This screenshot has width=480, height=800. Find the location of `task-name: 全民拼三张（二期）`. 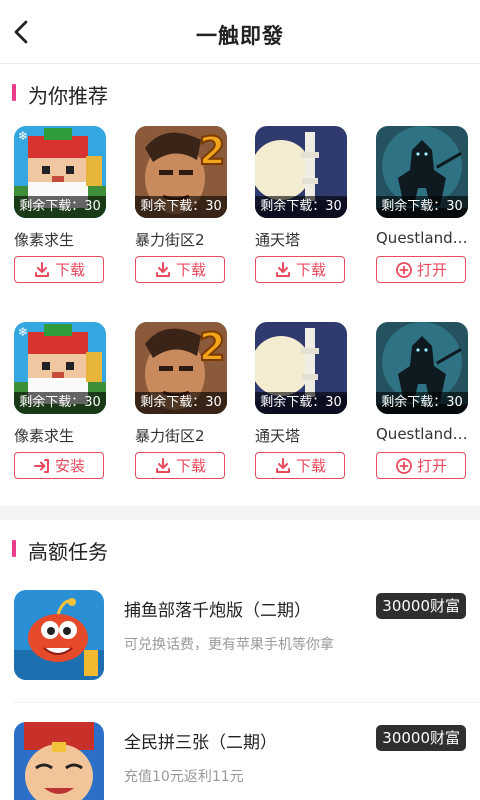

task-name: 全民拼三张（二期） is located at coordinates (200, 743).